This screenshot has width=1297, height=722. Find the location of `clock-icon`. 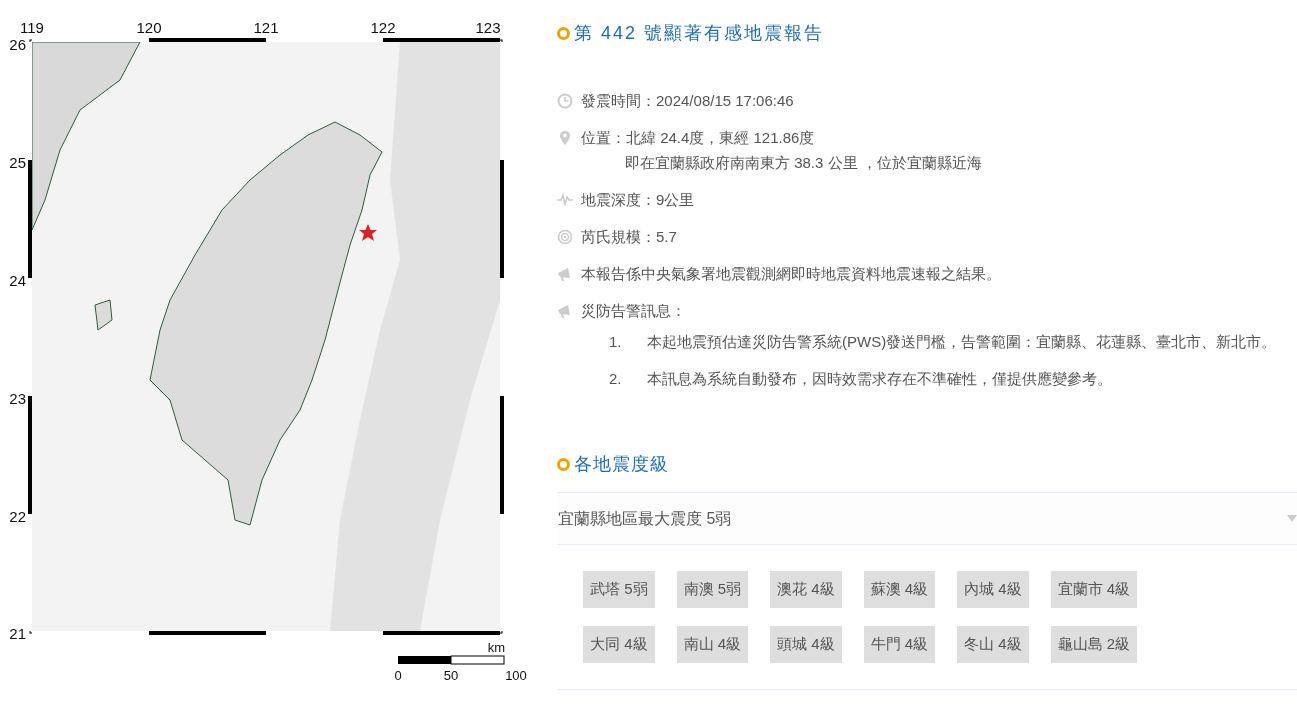

clock-icon is located at coordinates (565, 101).